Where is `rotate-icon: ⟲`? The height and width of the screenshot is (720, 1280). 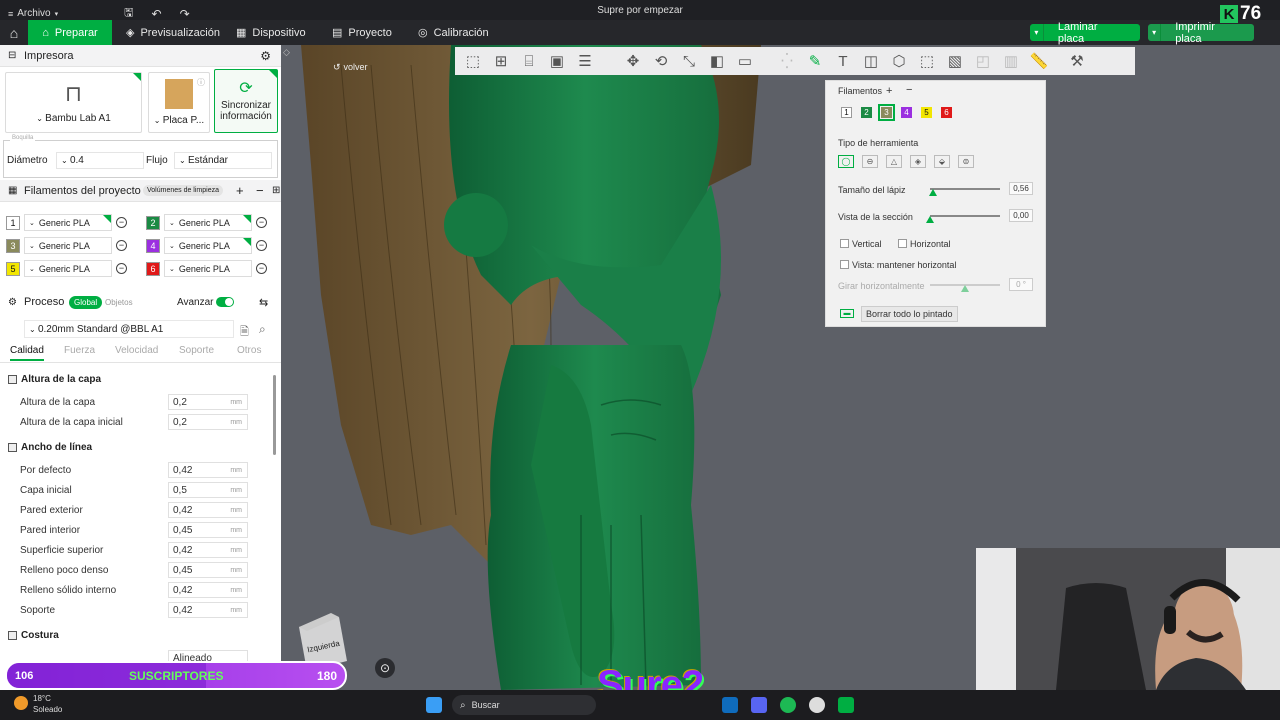
rotate-icon: ⟲ is located at coordinates (661, 61).